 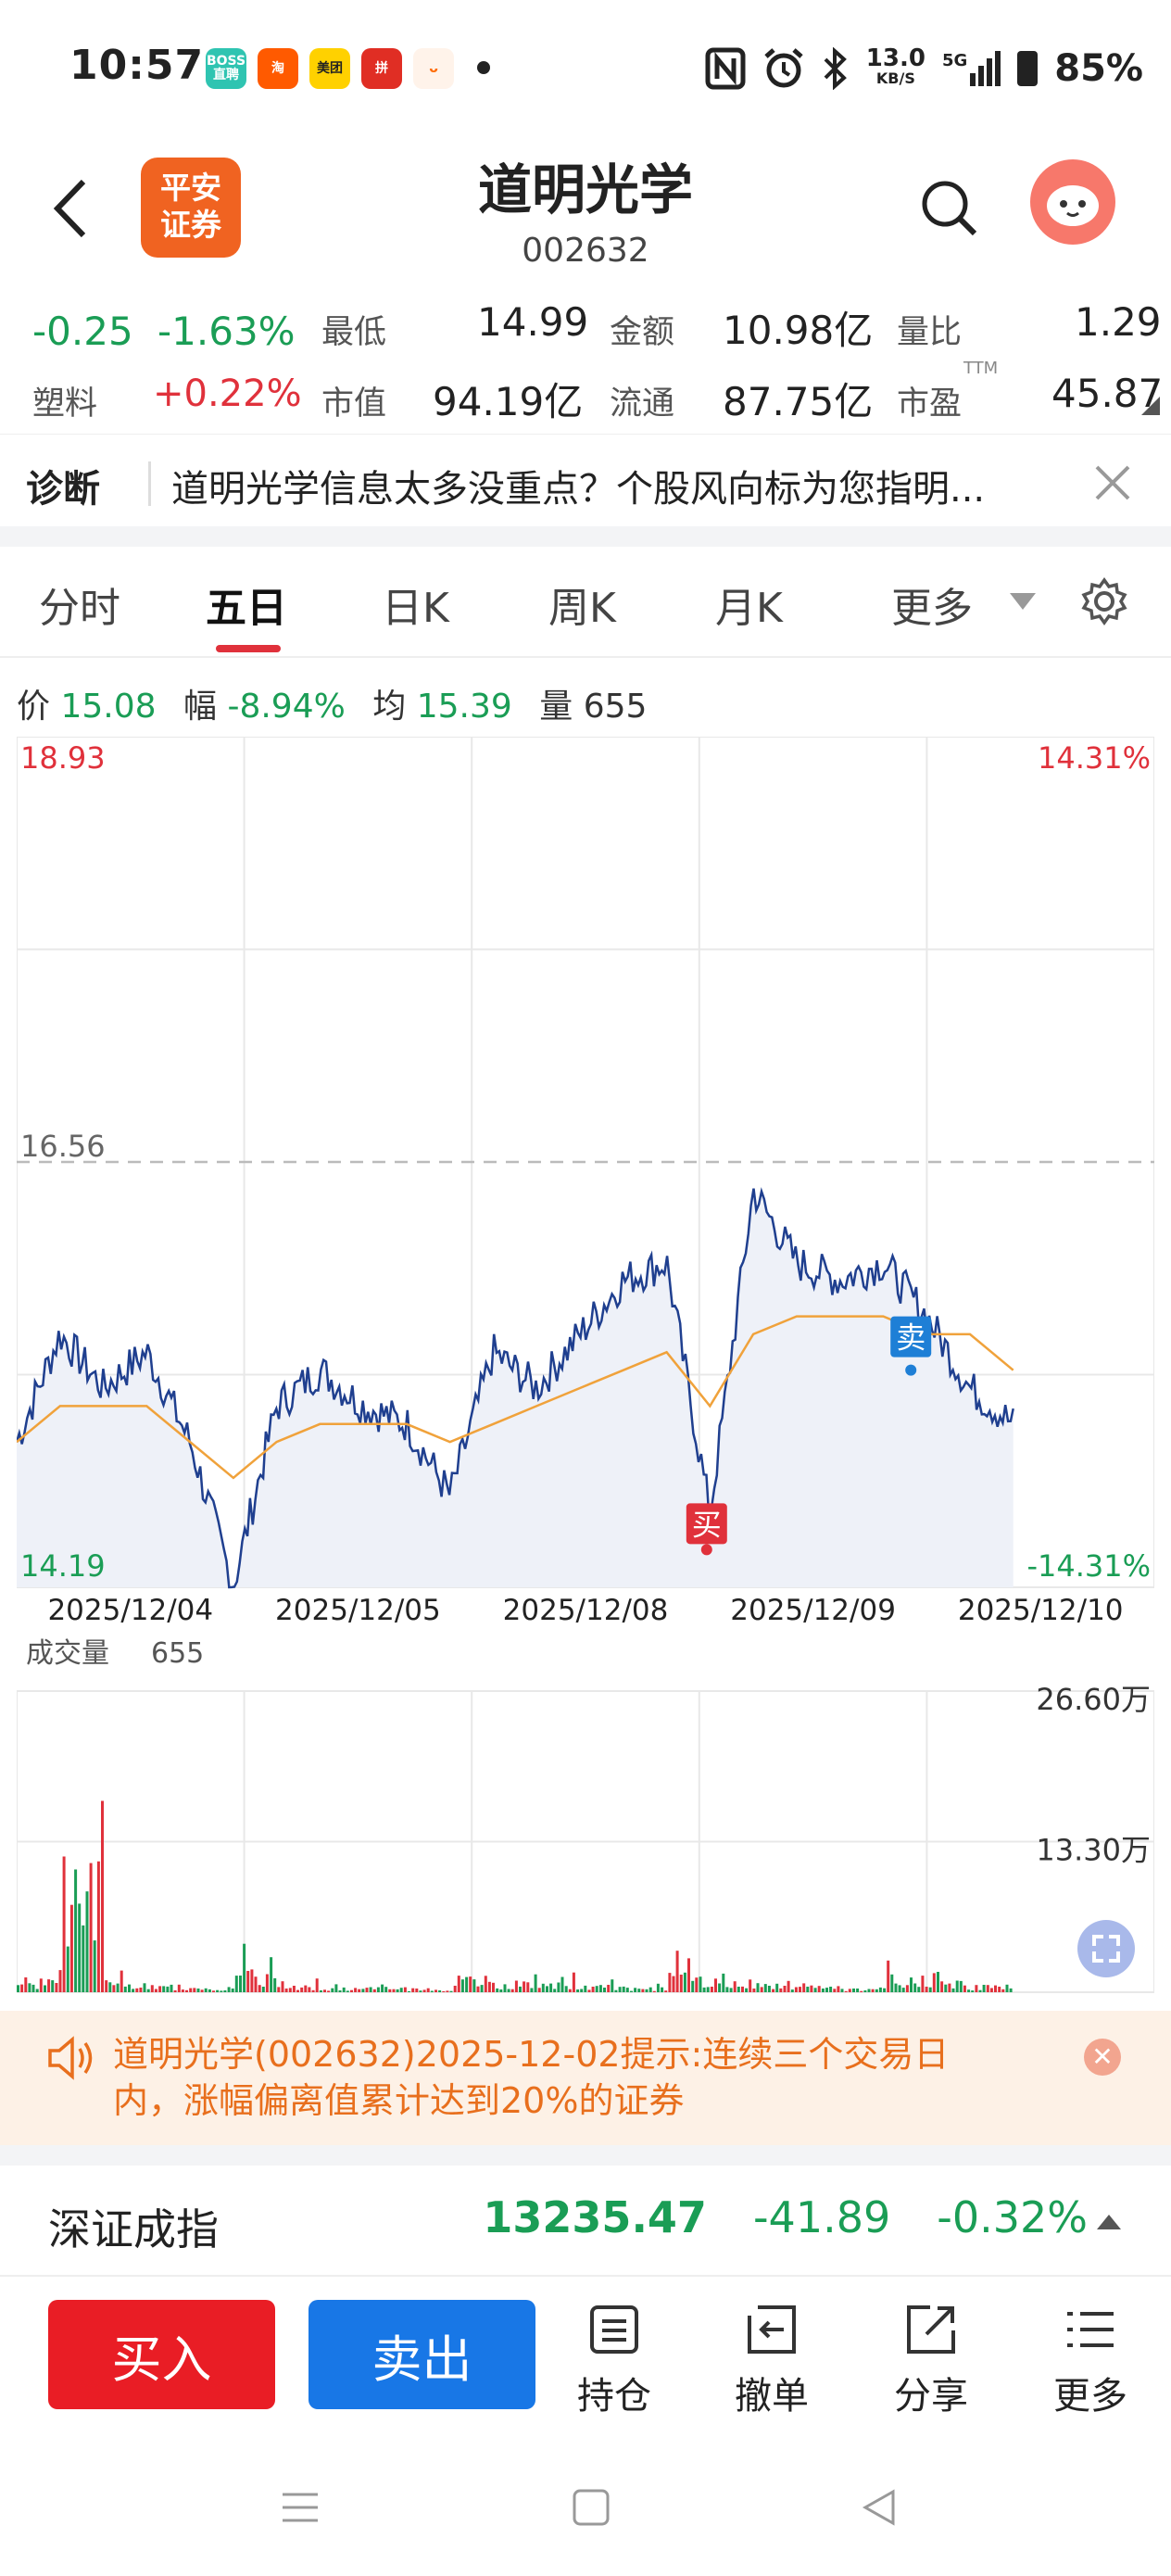 I want to click on buy-button: 买入, so click(x=162, y=2354).